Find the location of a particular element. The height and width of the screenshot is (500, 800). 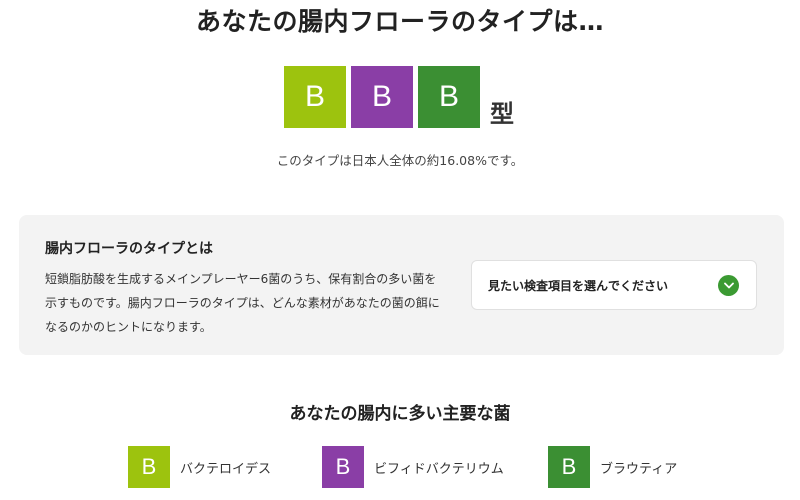

bacteria-item-blautia: B ブラウティア is located at coordinates (612, 467).